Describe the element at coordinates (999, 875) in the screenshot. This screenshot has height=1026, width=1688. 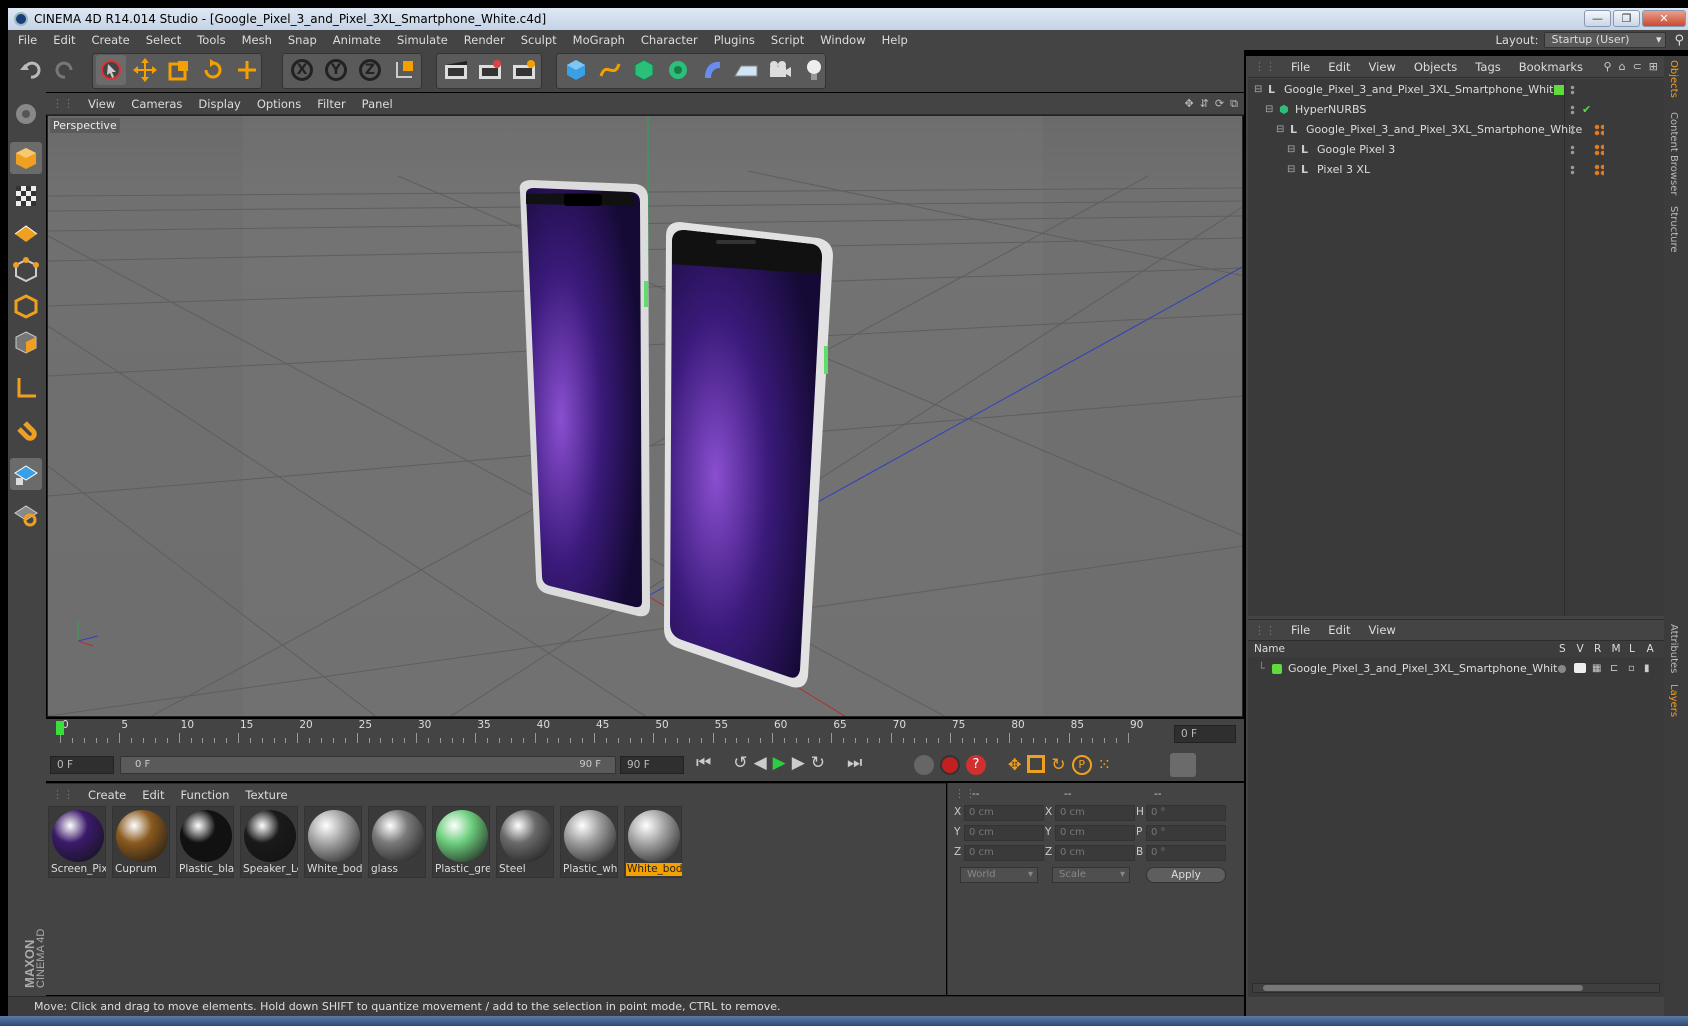
I see `coordinate-space-select: World ▾` at that location.